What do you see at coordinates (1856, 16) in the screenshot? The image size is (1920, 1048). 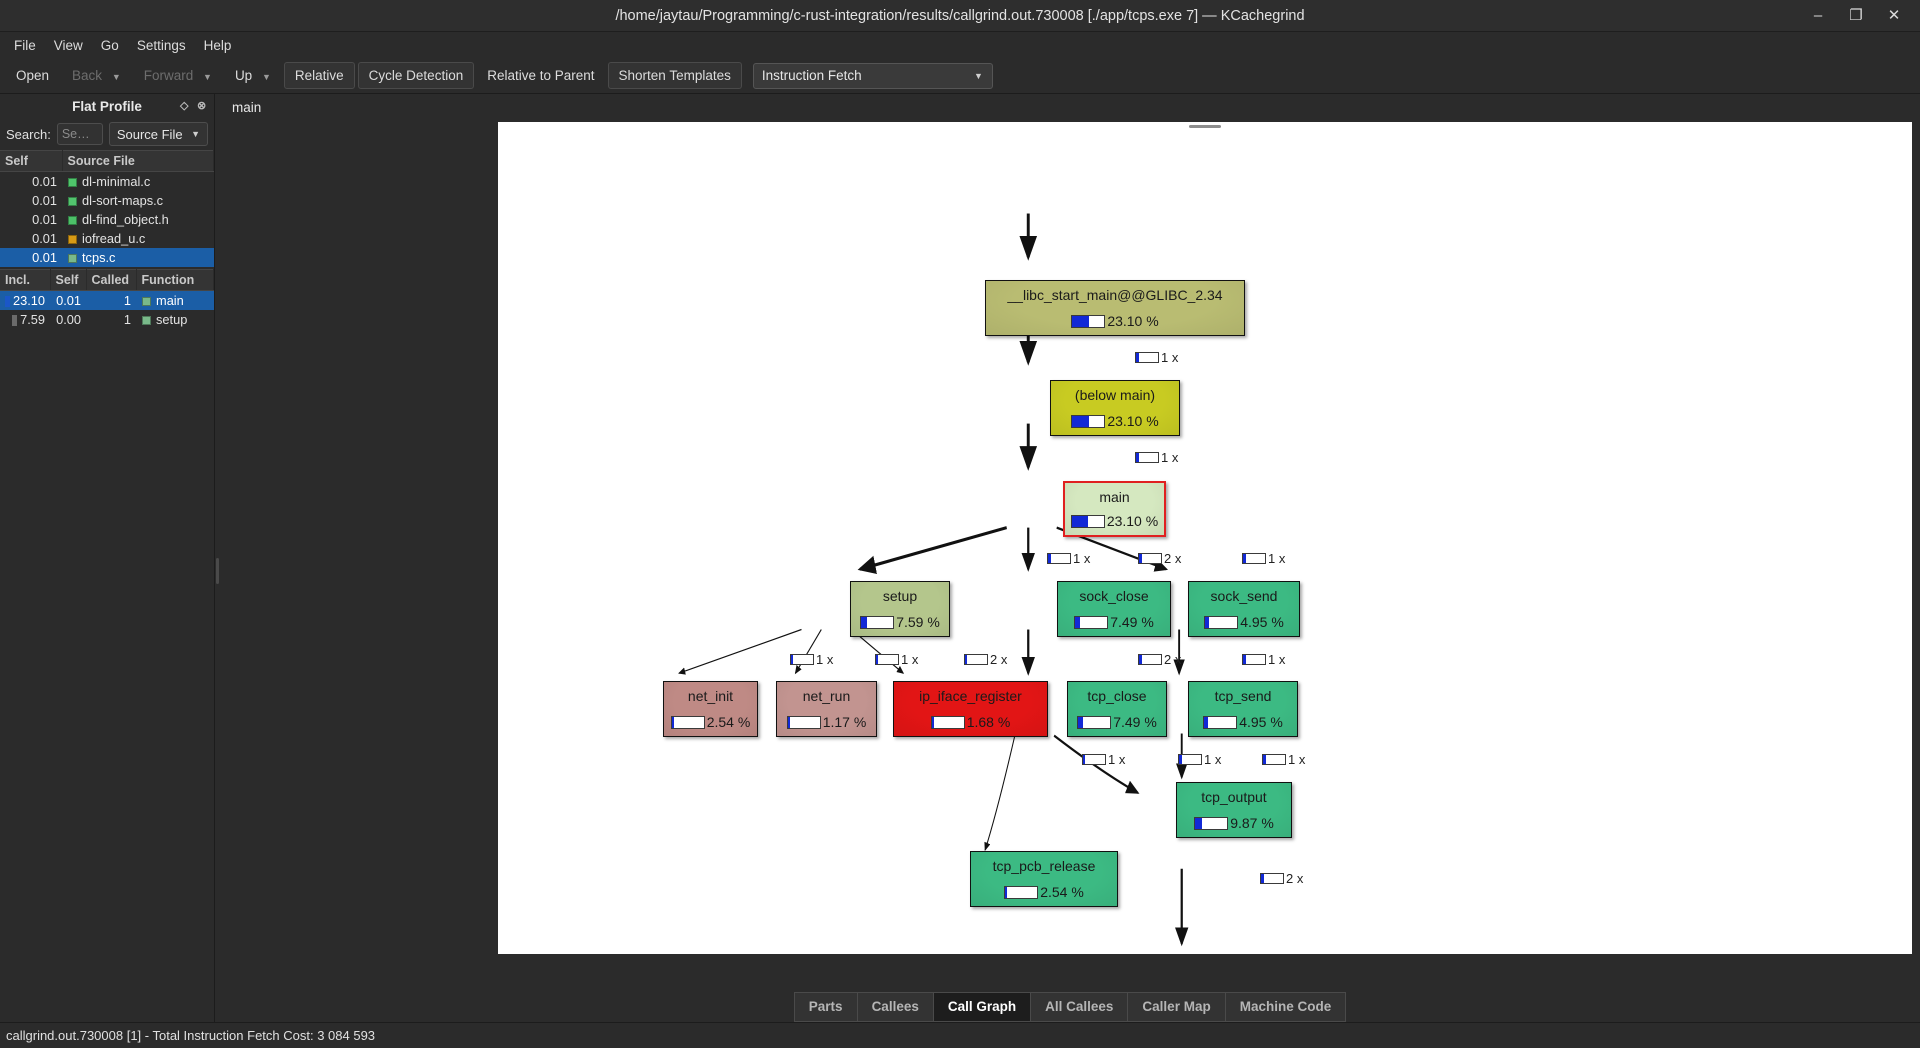 I see `maximize-icon: ❐` at bounding box center [1856, 16].